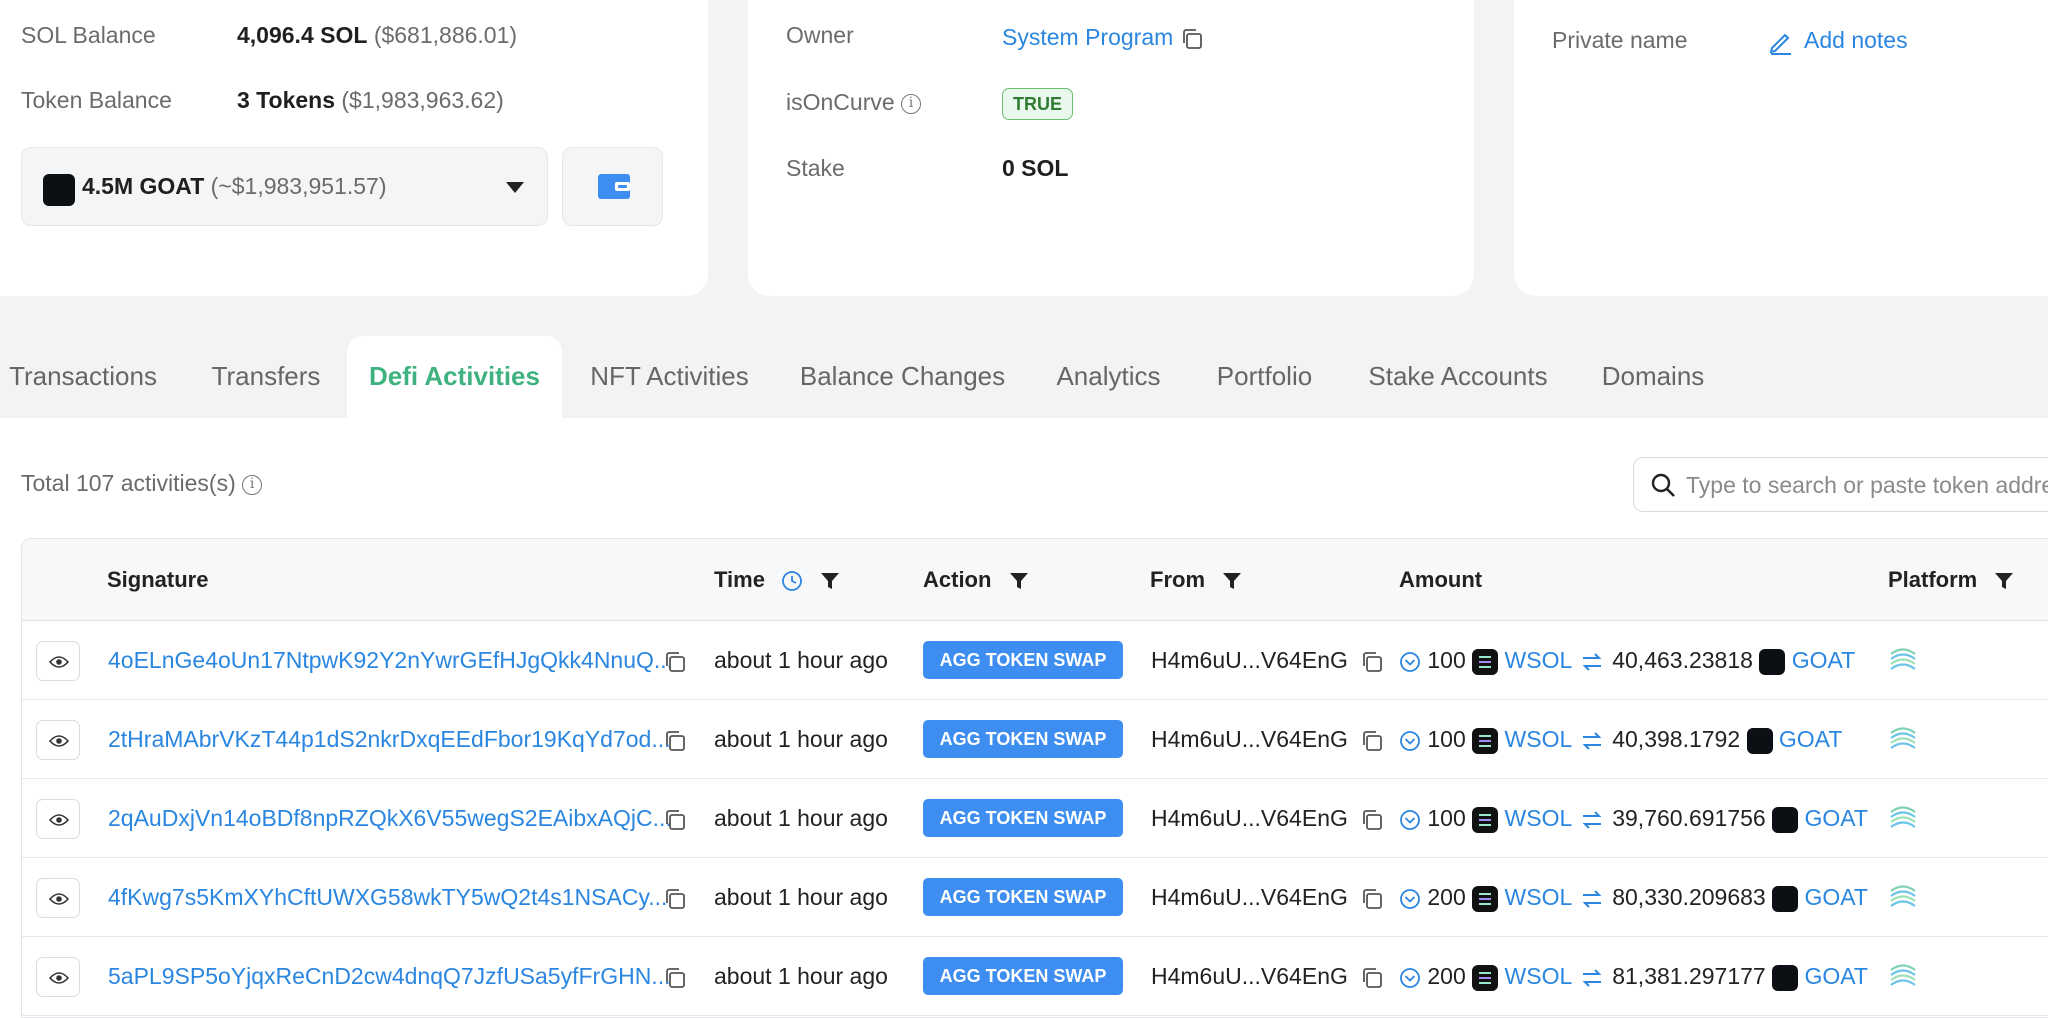  What do you see at coordinates (1264, 377) in the screenshot?
I see `tab-portfolio: Portfolio` at bounding box center [1264, 377].